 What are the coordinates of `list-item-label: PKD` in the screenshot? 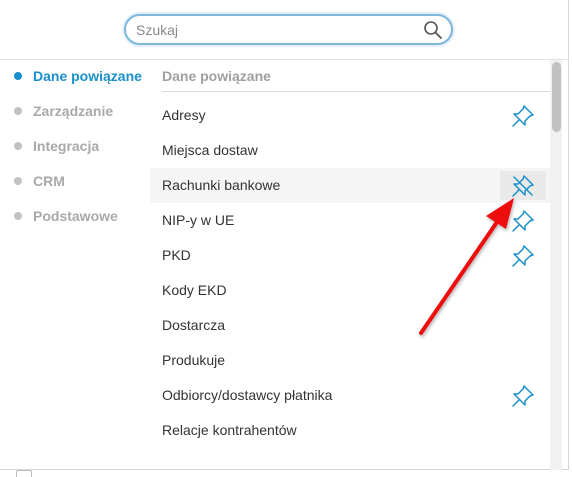 It's located at (176, 255).